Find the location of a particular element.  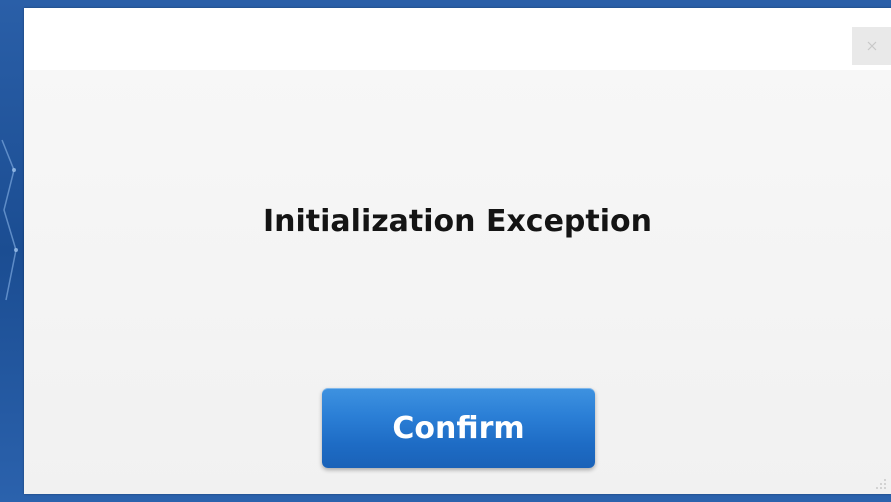

confirm-button: Confirm is located at coordinates (458, 428).